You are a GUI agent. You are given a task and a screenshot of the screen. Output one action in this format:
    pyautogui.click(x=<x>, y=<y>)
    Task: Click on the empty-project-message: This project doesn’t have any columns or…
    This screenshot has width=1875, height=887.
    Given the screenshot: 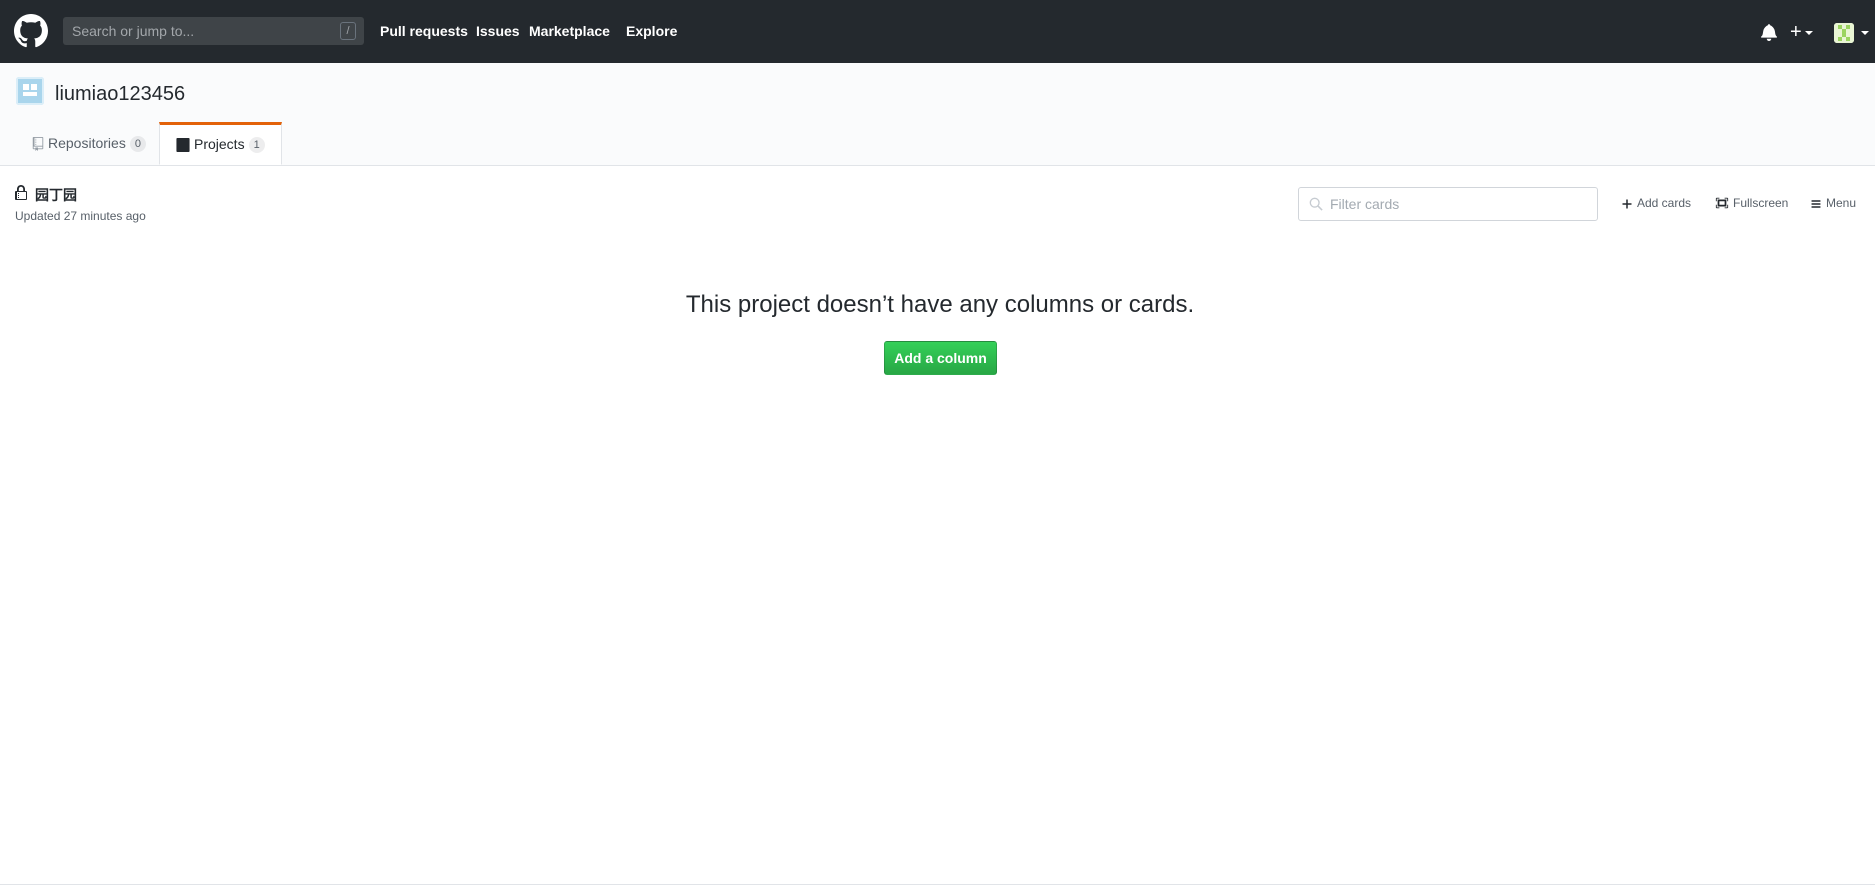 What is the action you would take?
    pyautogui.click(x=940, y=304)
    